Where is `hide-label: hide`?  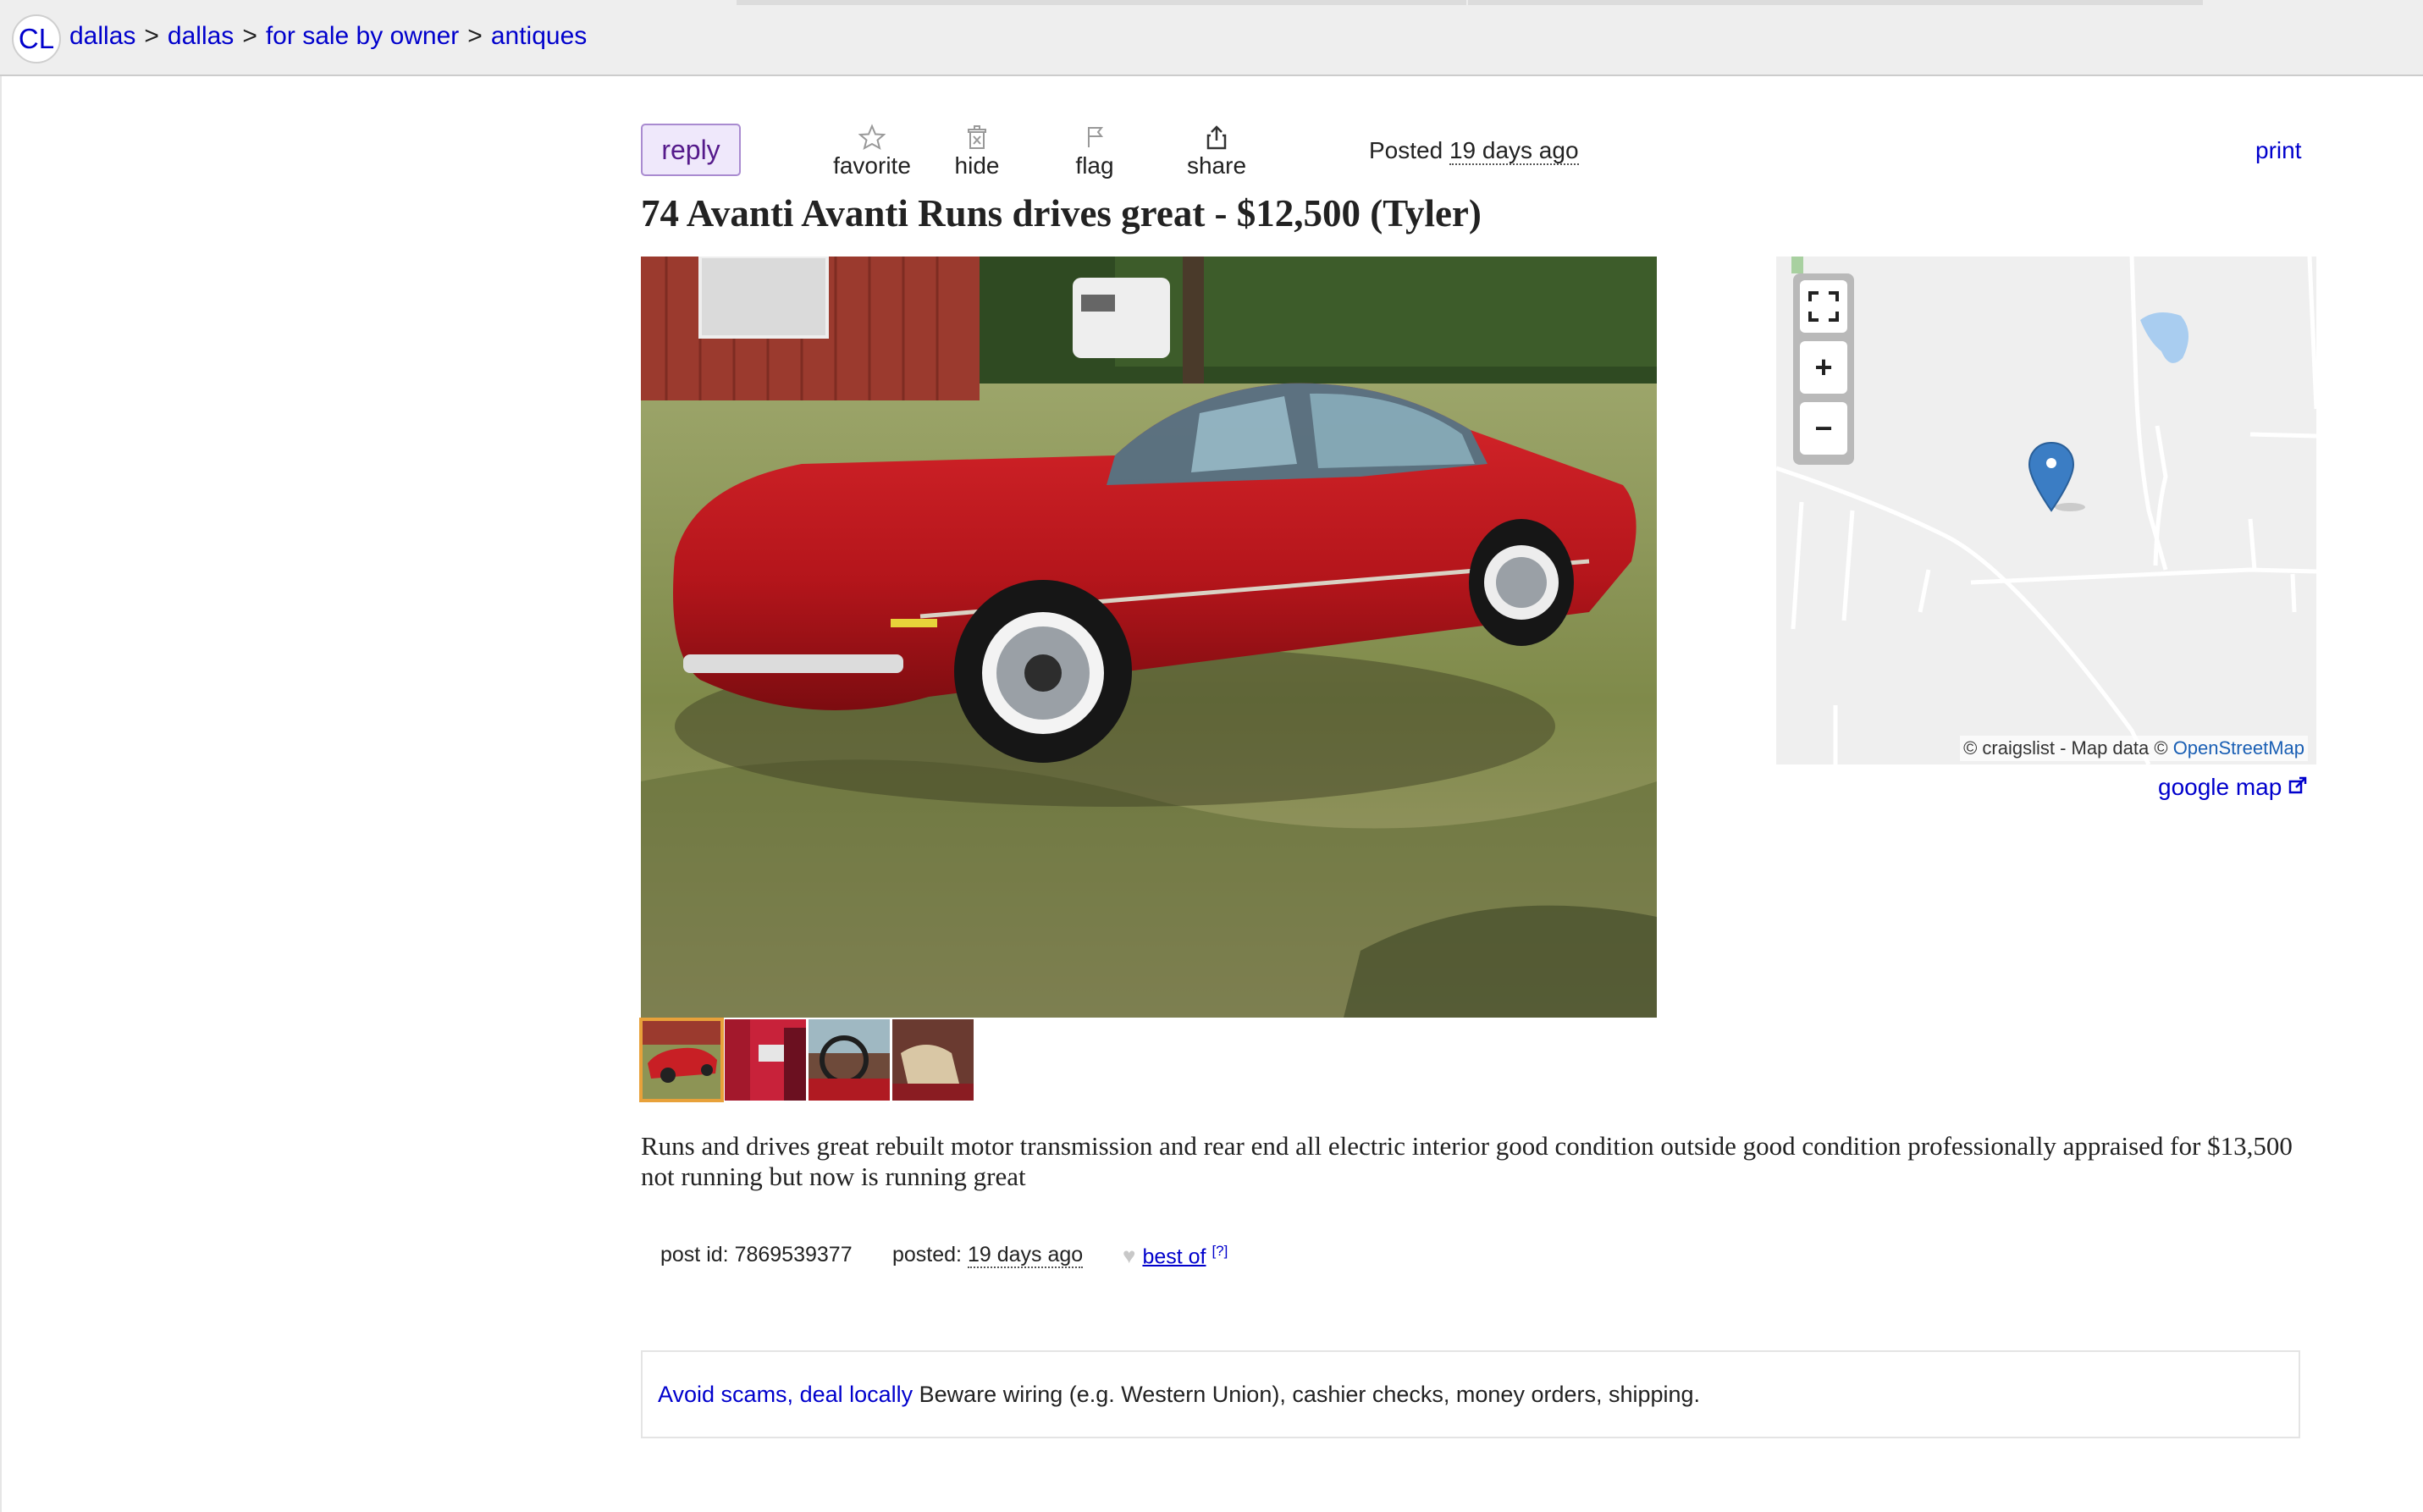
hide-label: hide is located at coordinates (977, 165).